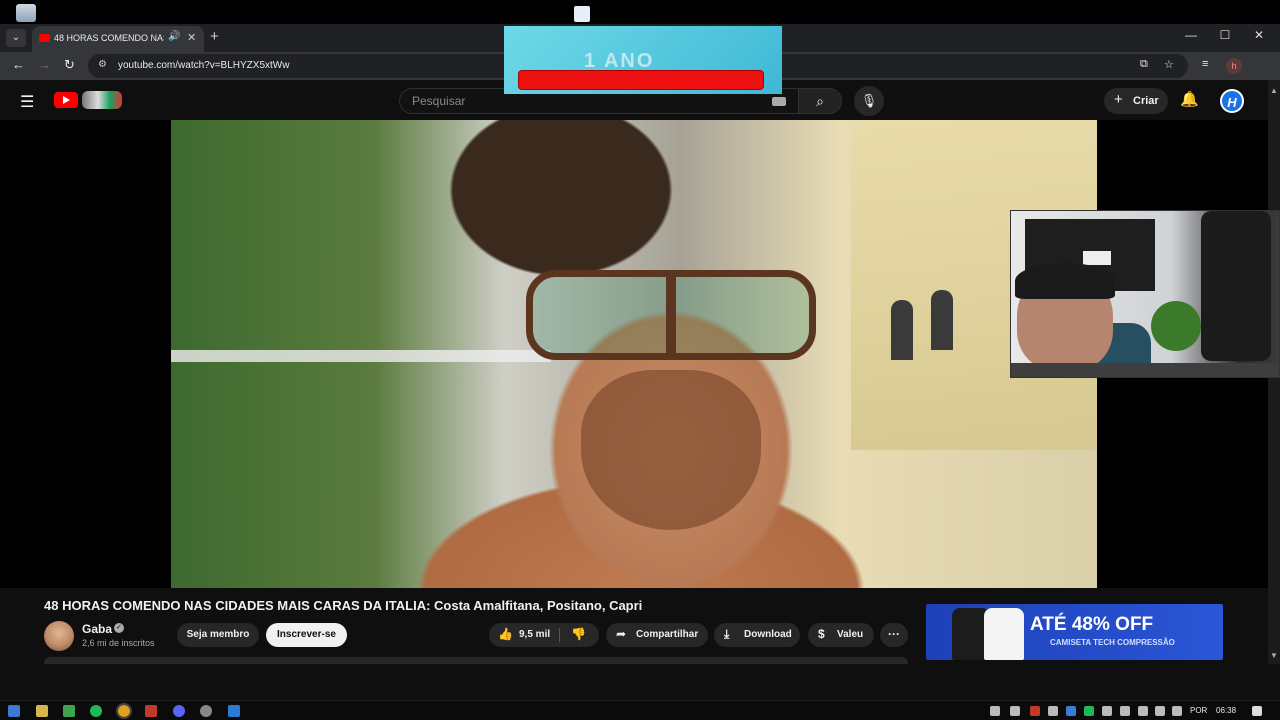 The height and width of the screenshot is (720, 1280). Describe the element at coordinates (361, 356) in the screenshot. I see `video-scene-railing` at that location.